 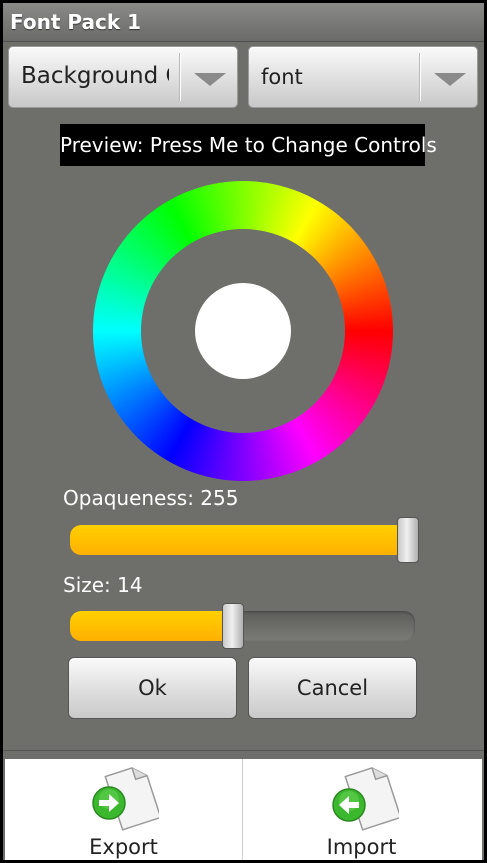 I want to click on bottom-action-panel: Export Import, so click(x=243, y=809).